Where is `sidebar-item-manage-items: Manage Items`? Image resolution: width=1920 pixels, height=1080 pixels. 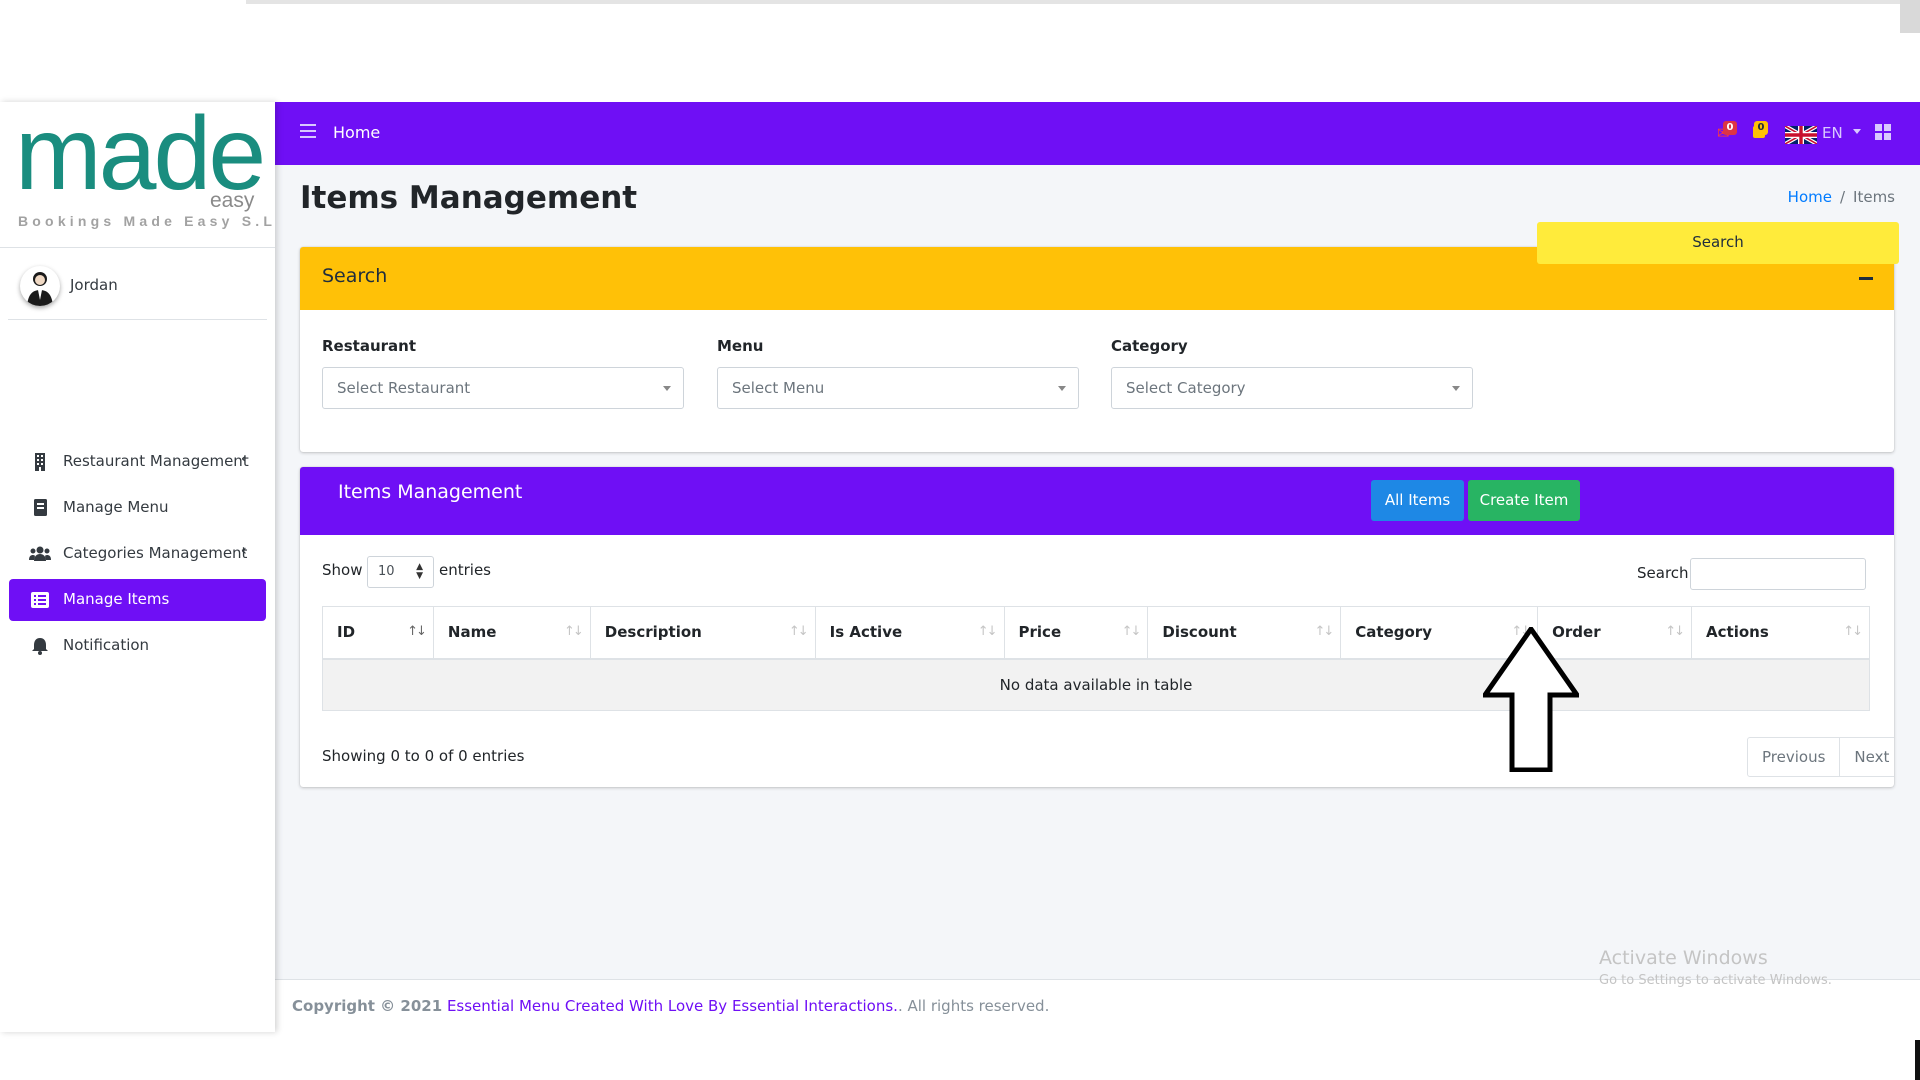
sidebar-item-manage-items: Manage Items is located at coordinates (137, 600).